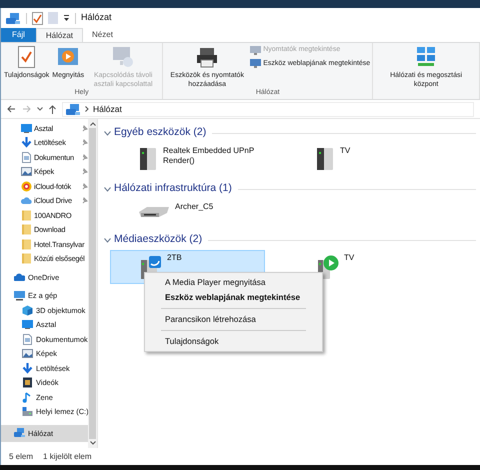 The image size is (480, 470). I want to click on ribbon-tab: Fájl, so click(18, 35).